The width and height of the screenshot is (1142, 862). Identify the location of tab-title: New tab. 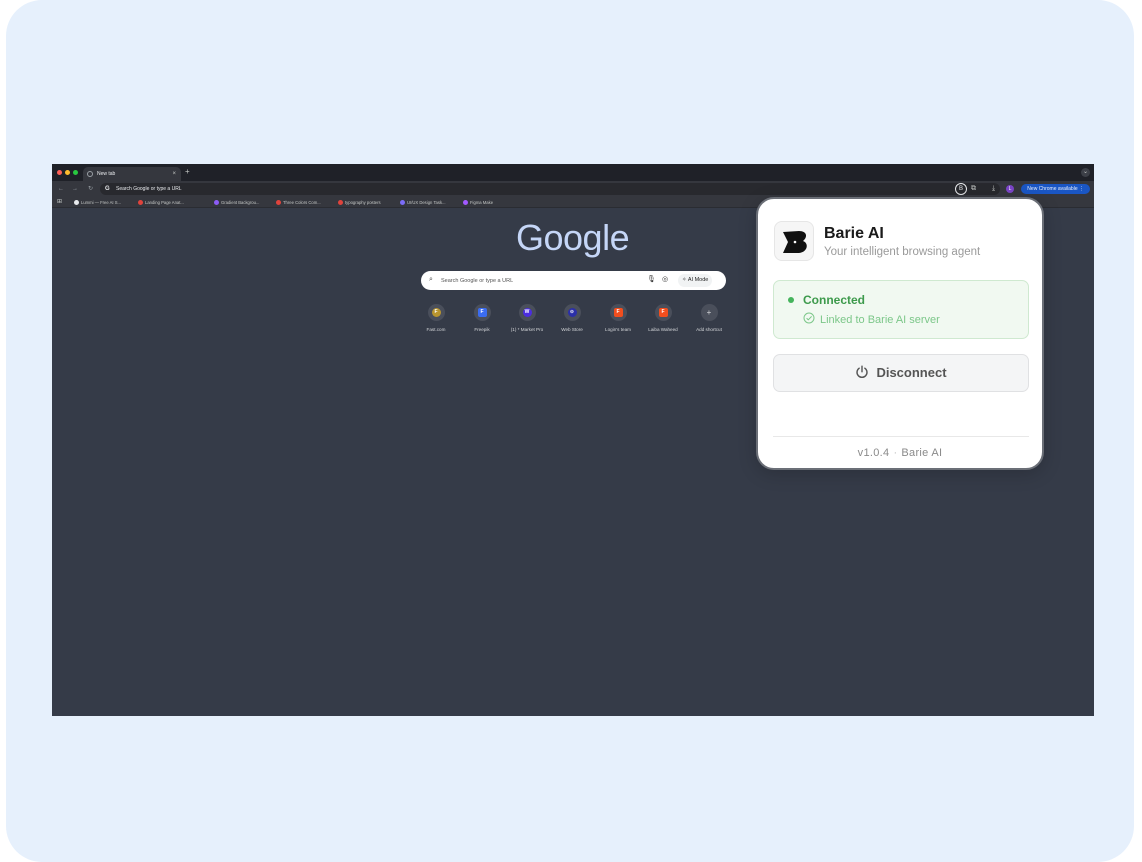
(106, 174).